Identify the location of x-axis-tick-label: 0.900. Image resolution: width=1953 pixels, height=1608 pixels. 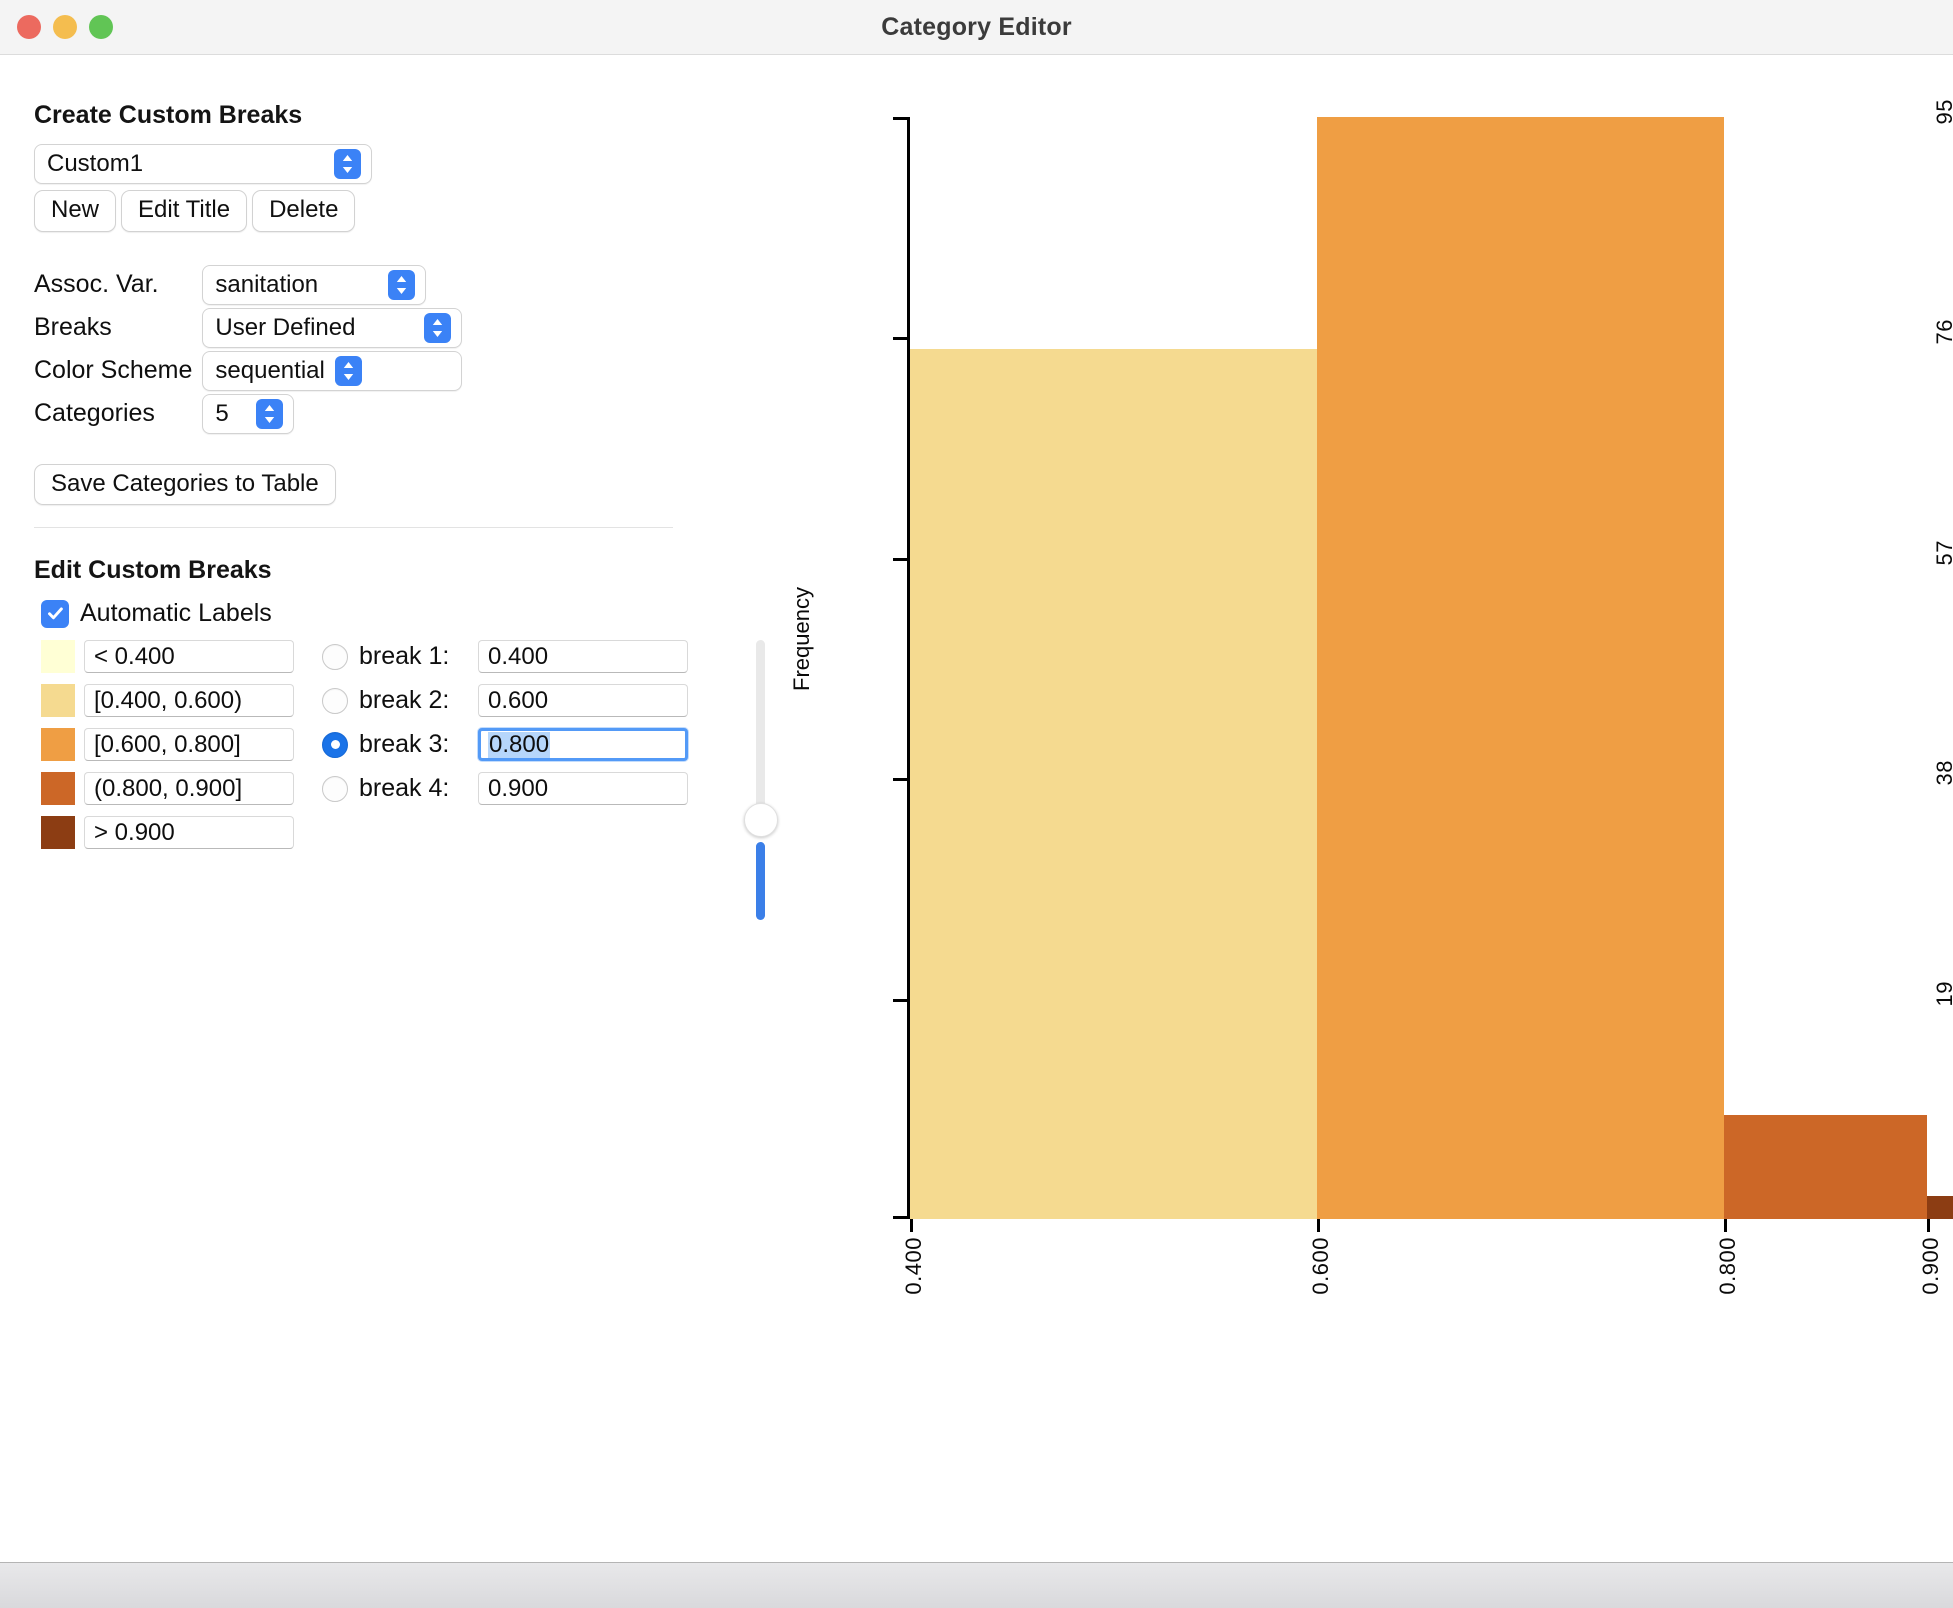
(1930, 1266).